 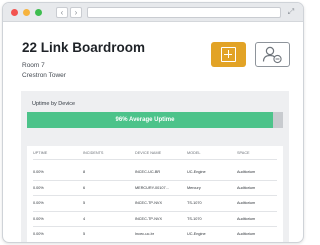 I want to click on room-number: Room 7, so click(x=33, y=65).